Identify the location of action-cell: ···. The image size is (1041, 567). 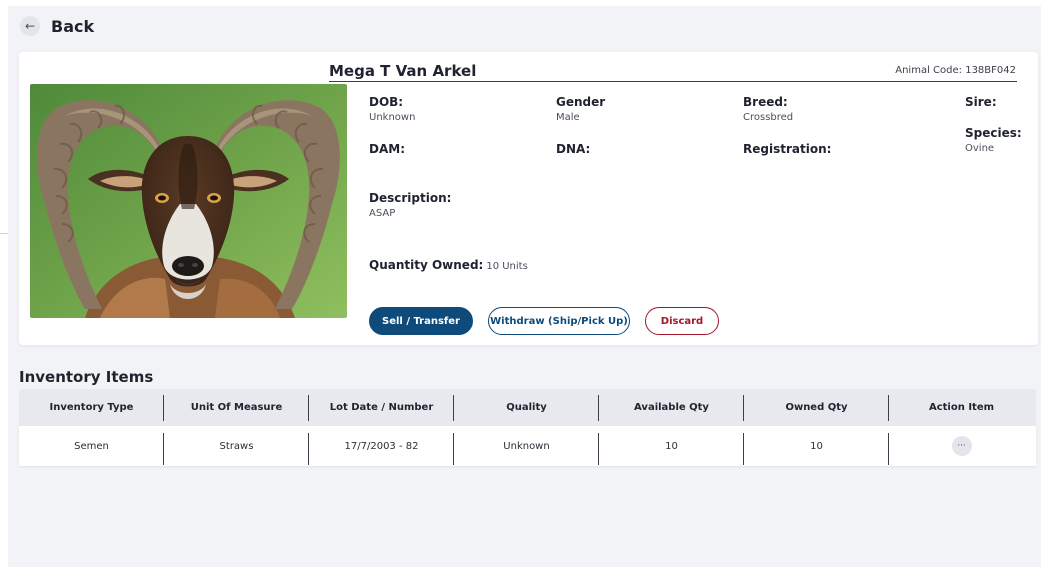
(961, 446).